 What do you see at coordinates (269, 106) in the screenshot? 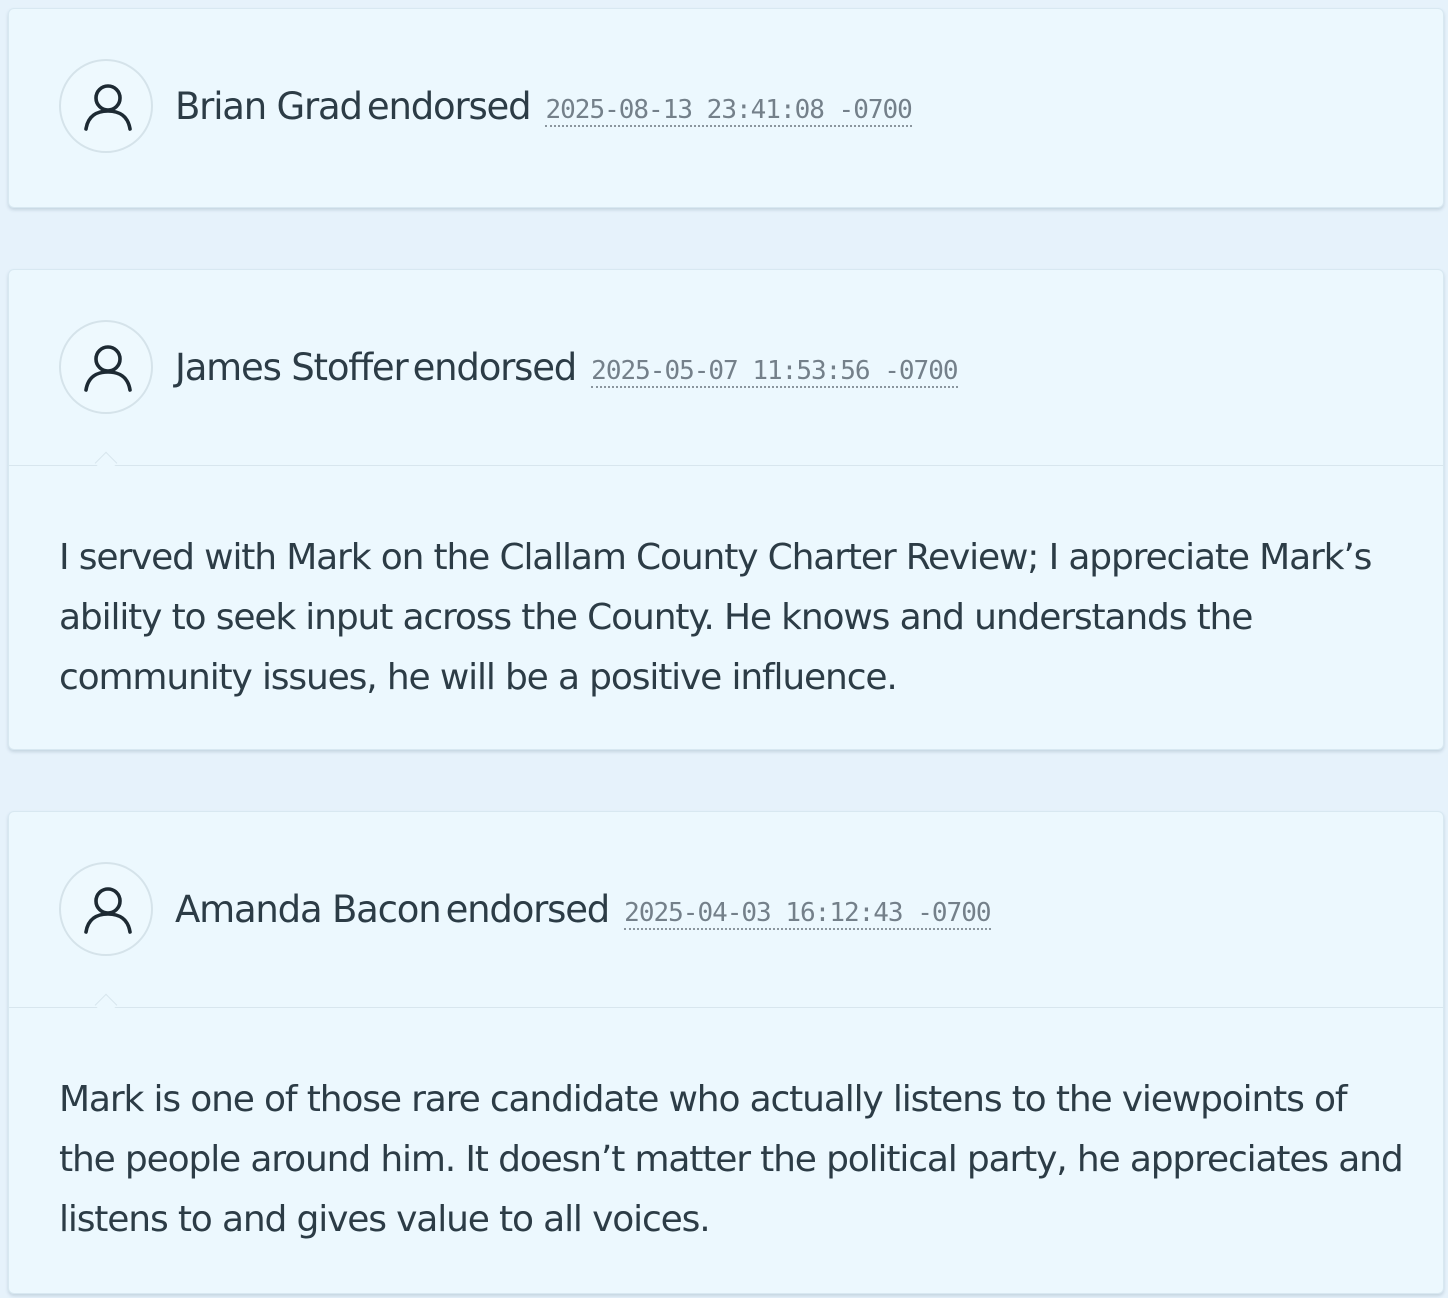
I see `endorser-name: Brian Grad` at bounding box center [269, 106].